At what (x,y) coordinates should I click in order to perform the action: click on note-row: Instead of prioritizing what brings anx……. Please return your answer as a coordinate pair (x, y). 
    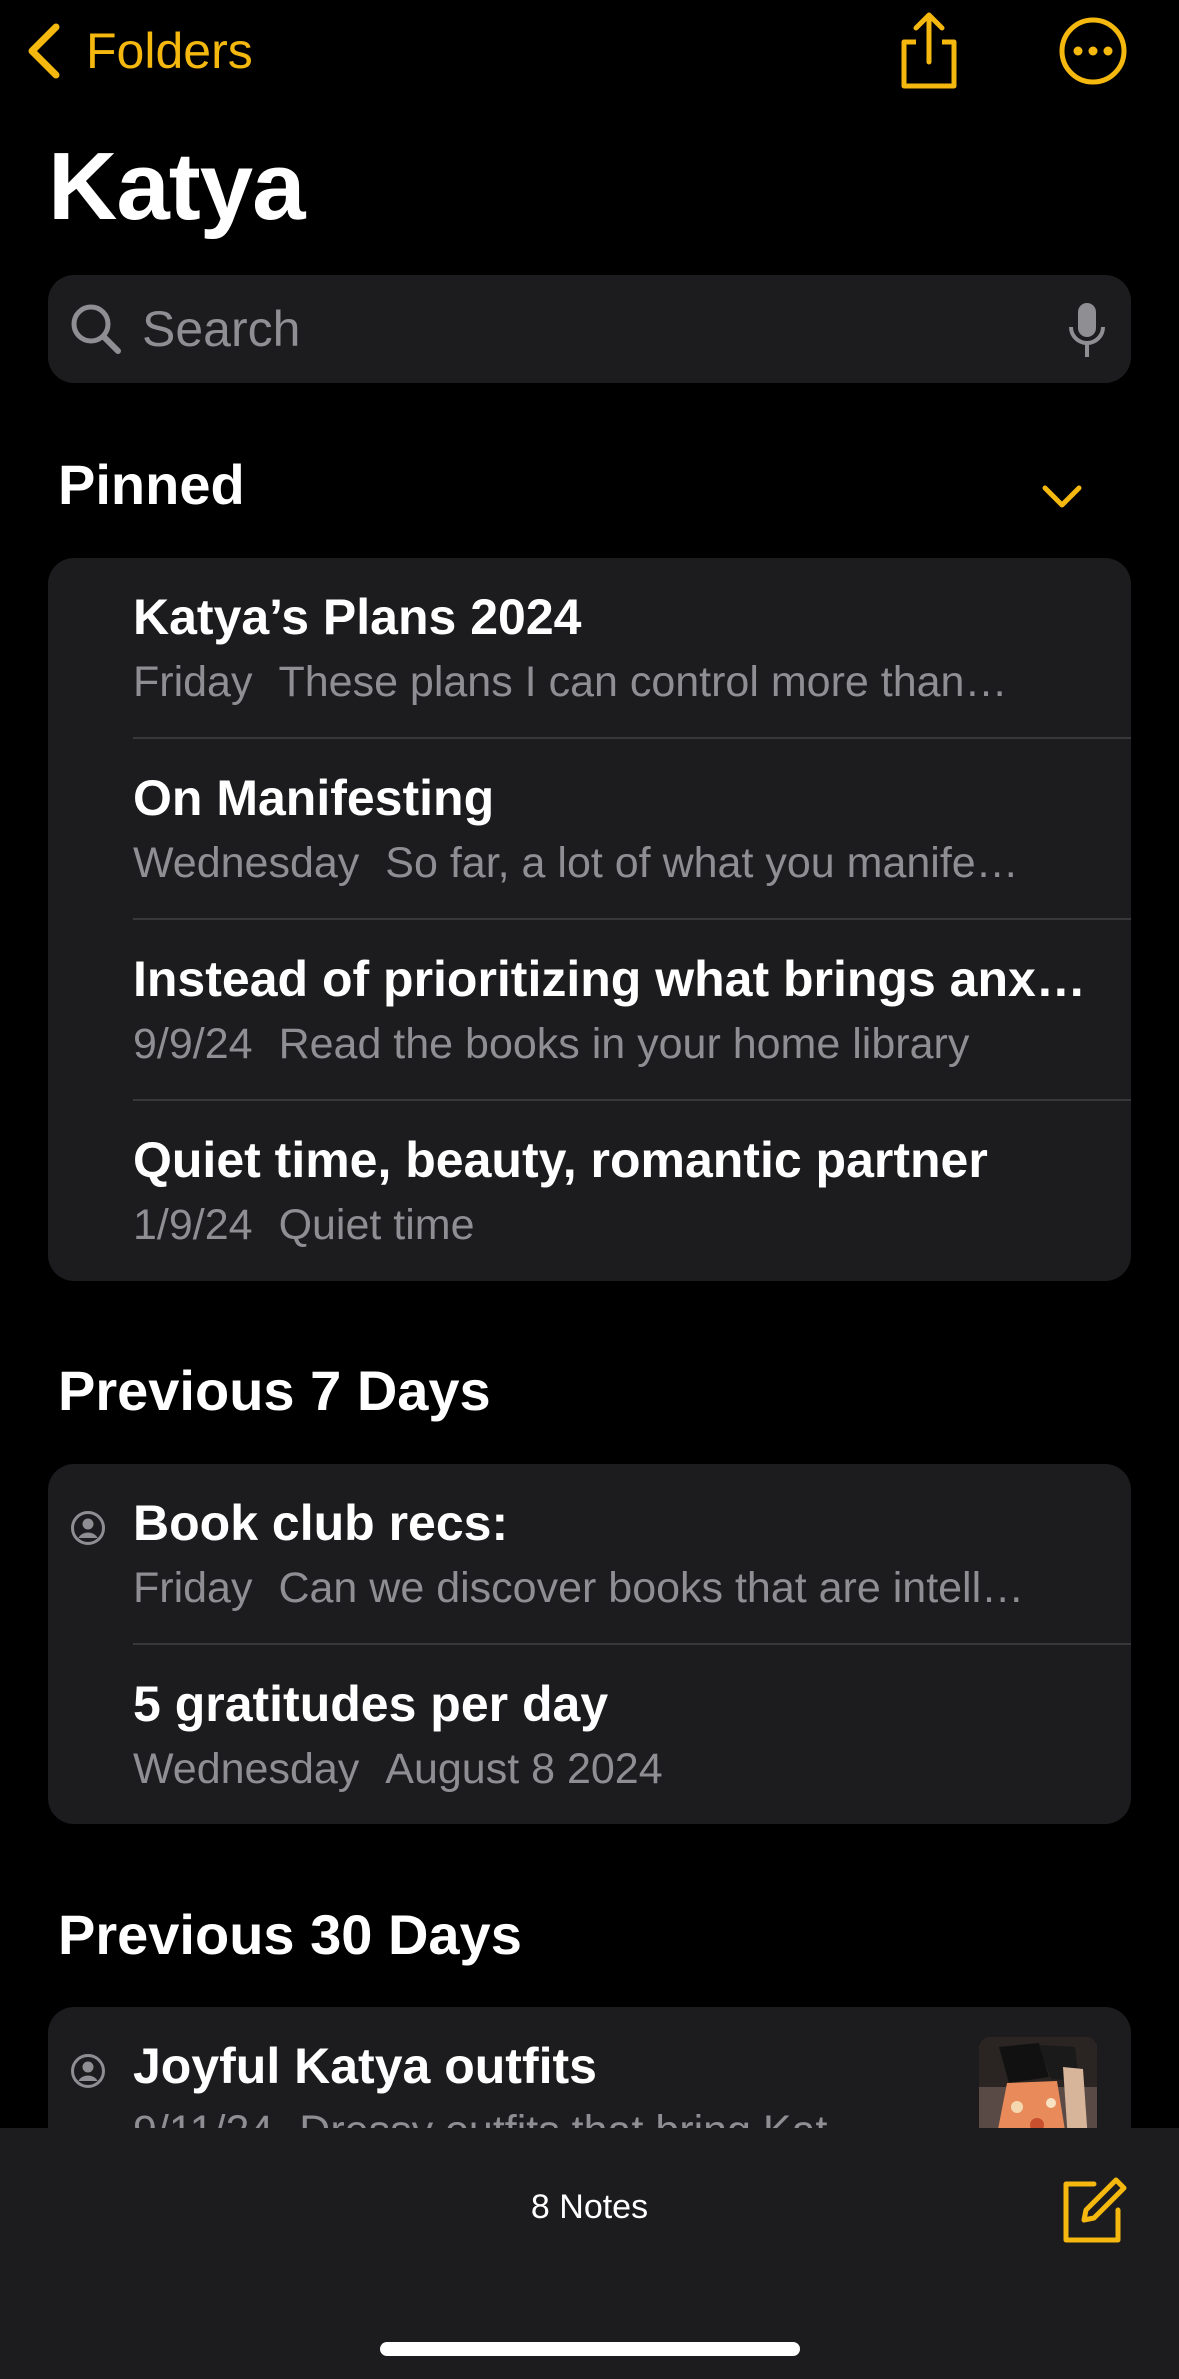
    Looking at the image, I should click on (589, 1010).